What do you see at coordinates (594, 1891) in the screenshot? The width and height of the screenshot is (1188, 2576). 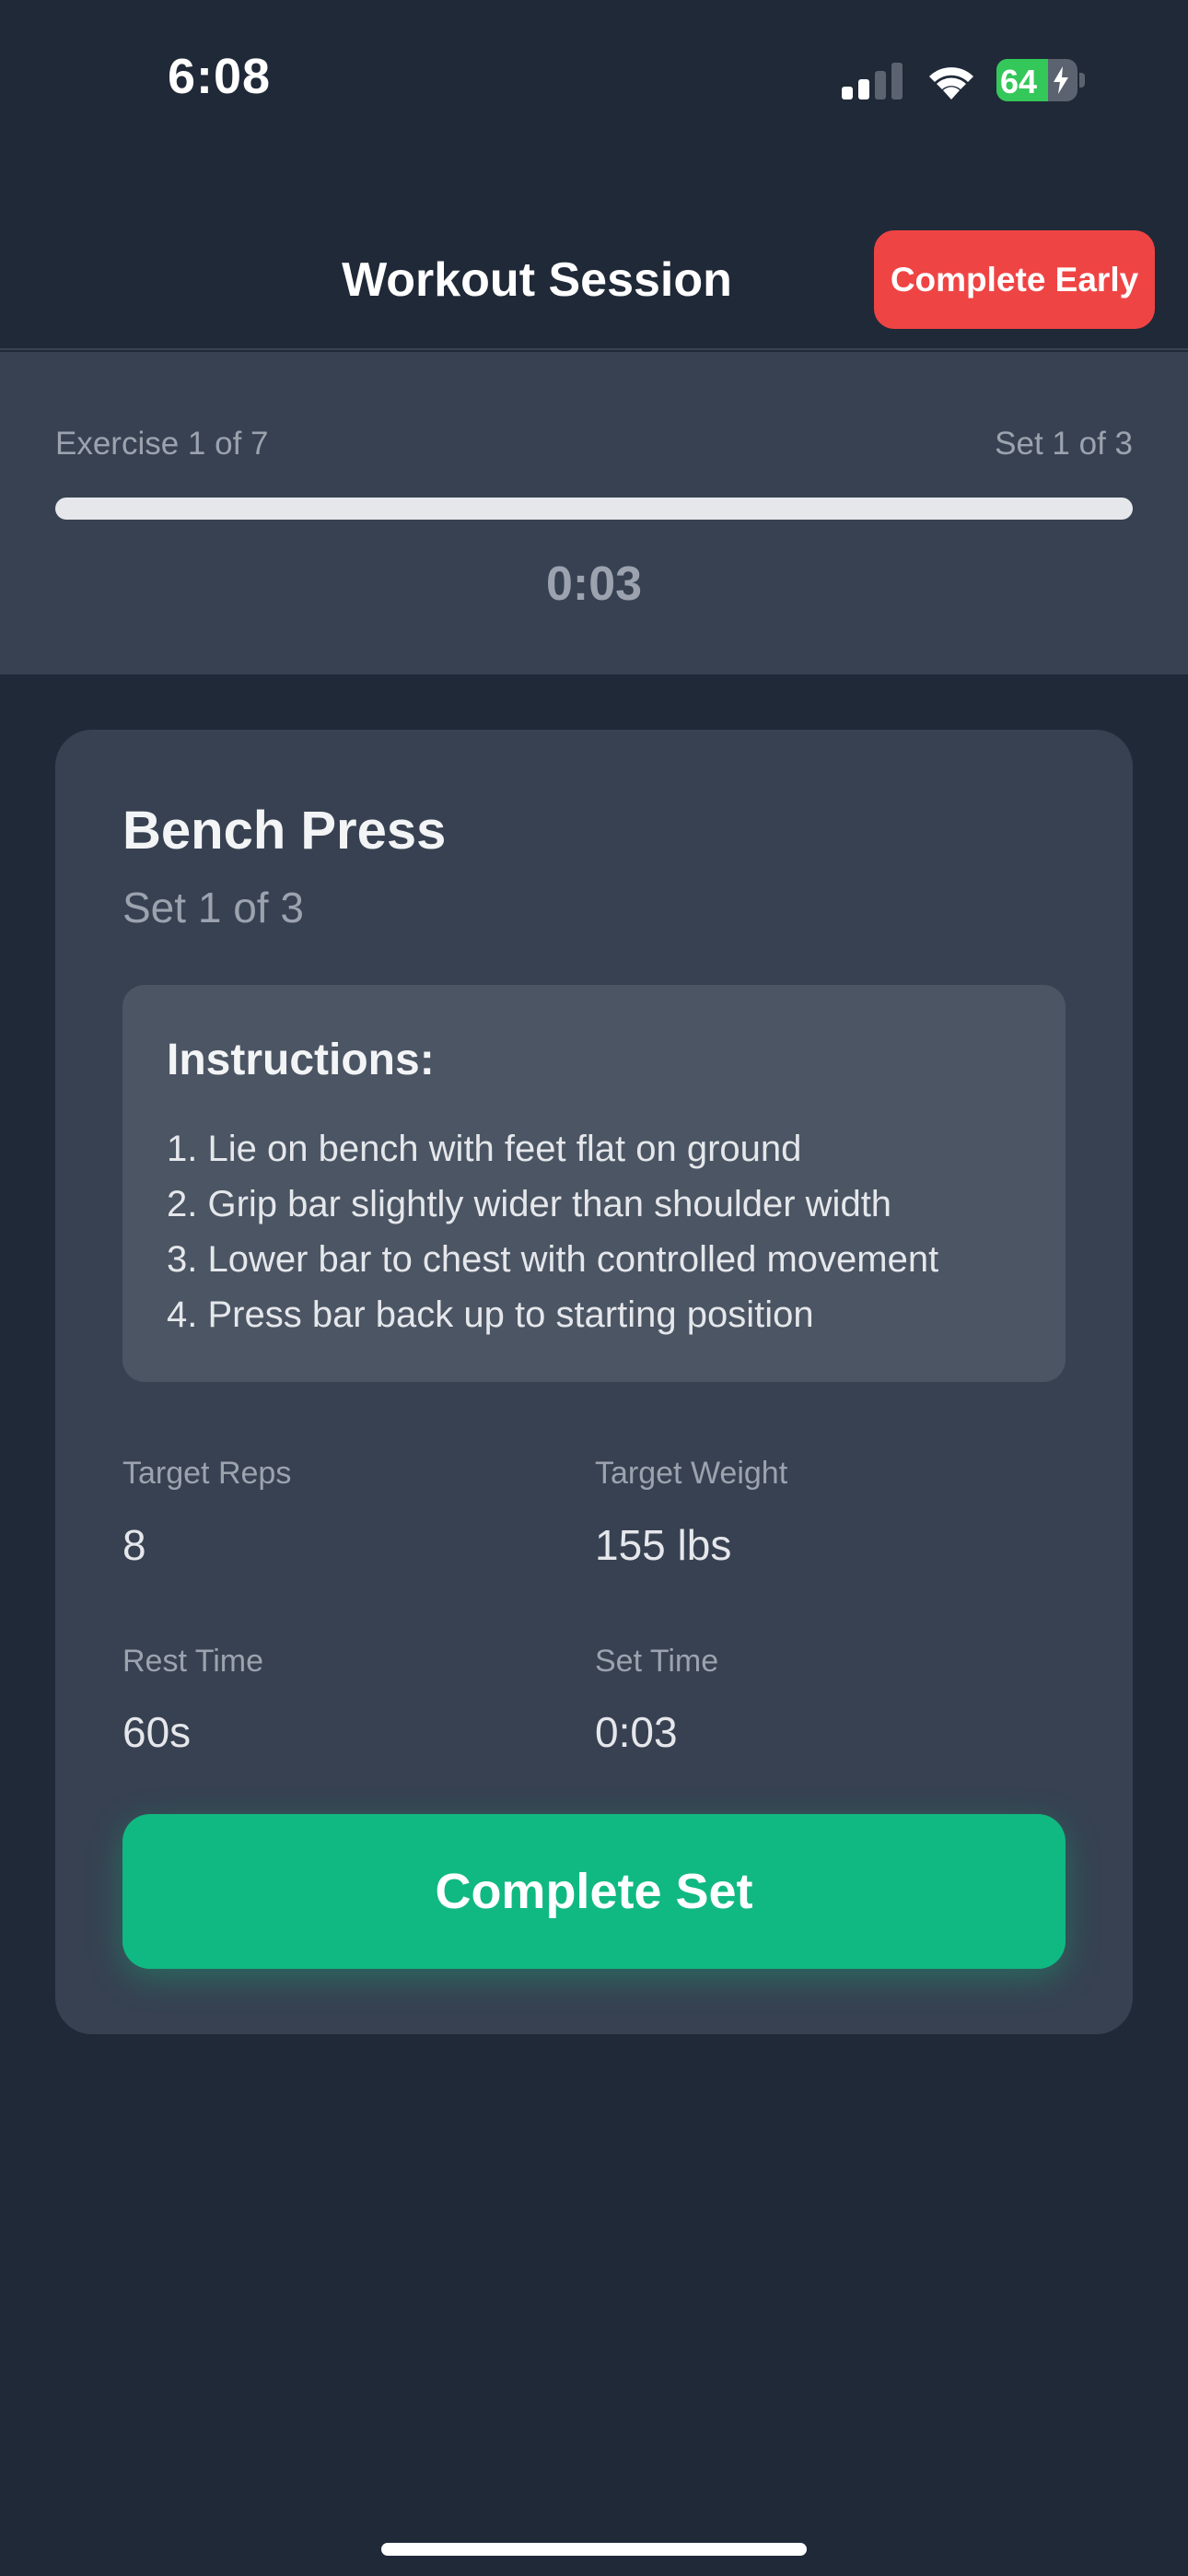 I see `complete-set-button: Complete Set` at bounding box center [594, 1891].